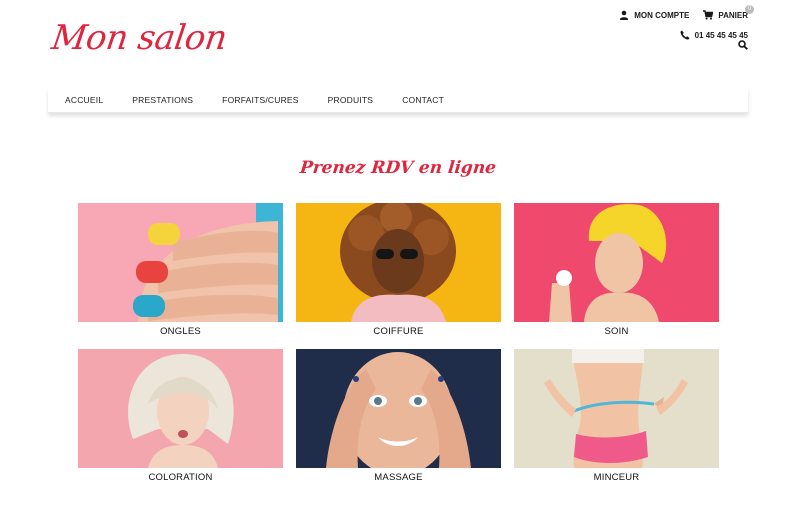 This screenshot has height=511, width=796. I want to click on service-card-minceur: MINCEUR, so click(616, 417).